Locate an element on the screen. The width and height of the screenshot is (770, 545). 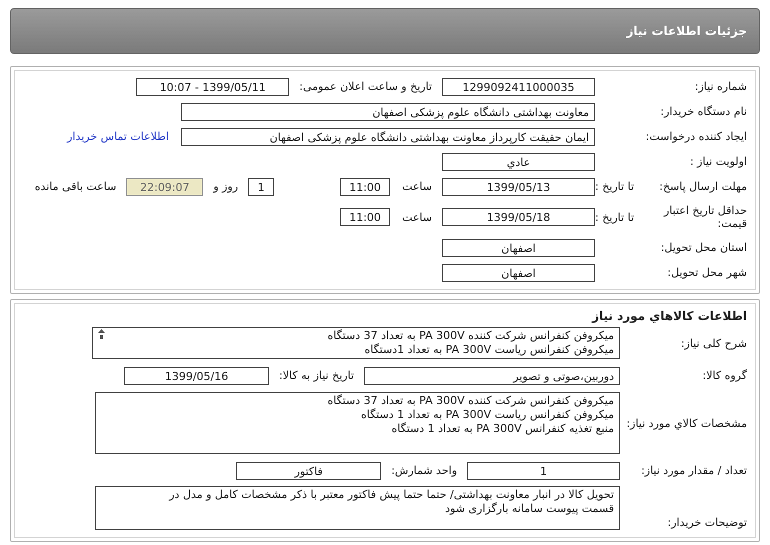
scroll-arrow-icon is located at coordinates (101, 334).